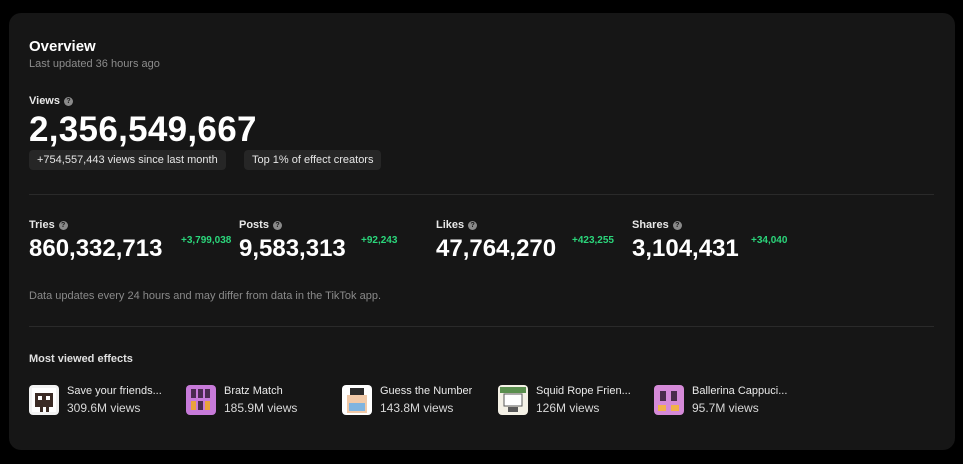 Image resolution: width=963 pixels, height=464 pixels. Describe the element at coordinates (650, 225) in the screenshot. I see `shares-label-text: Shares` at that location.